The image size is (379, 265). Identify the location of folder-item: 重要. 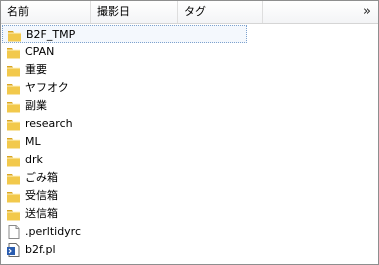
(124, 70).